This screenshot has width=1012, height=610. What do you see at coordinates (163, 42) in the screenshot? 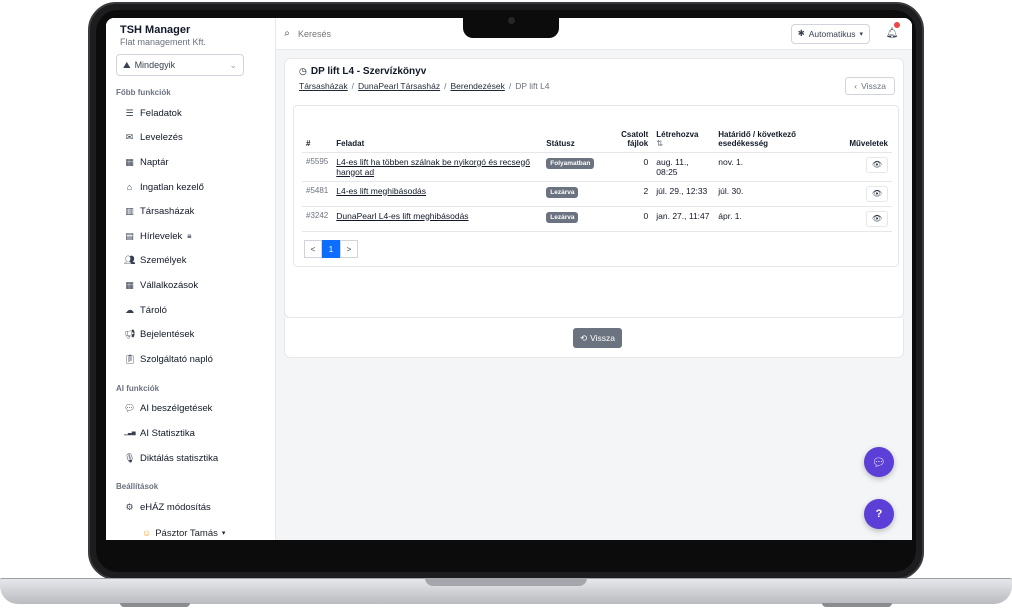
I see `app-subtitle: Flat management Kft.` at bounding box center [163, 42].